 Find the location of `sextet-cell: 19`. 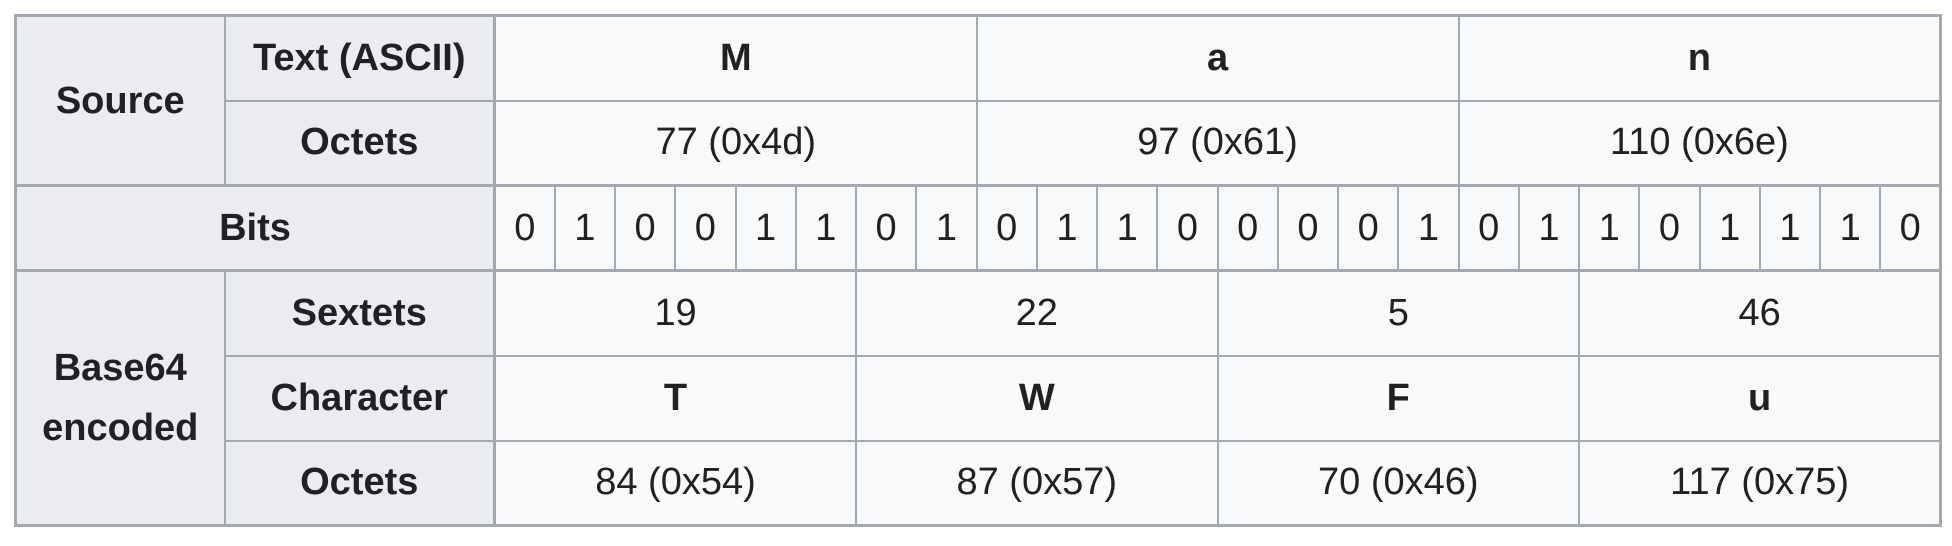

sextet-cell: 19 is located at coordinates (675, 313).